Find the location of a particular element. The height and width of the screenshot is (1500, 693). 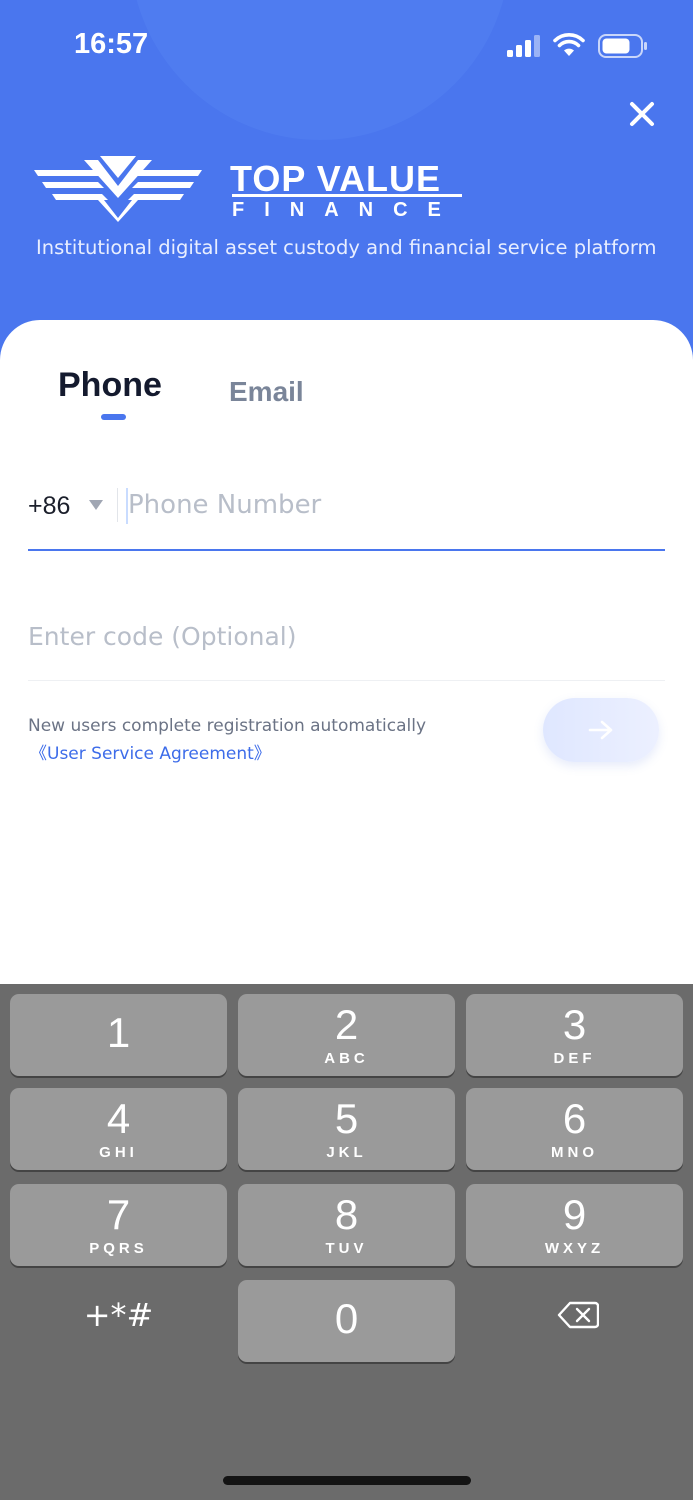

key-letters: PQRS is located at coordinates (118, 1248).